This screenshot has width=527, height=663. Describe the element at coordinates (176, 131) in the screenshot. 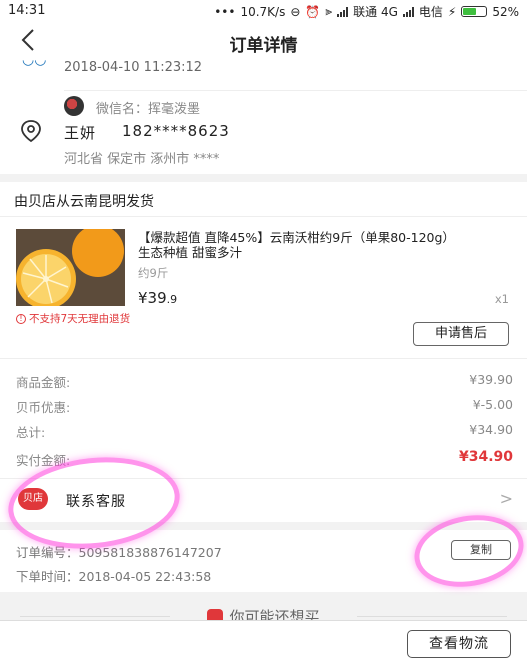

I see `recipient-phone: 182****8623` at that location.